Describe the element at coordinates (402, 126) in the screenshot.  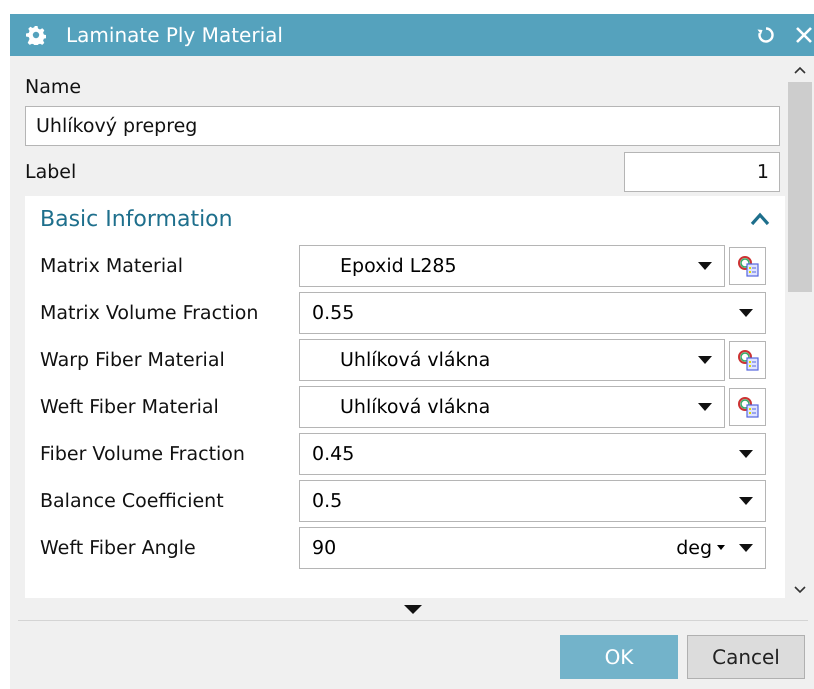
I see `name-field: Uhlíkový prepreg` at that location.